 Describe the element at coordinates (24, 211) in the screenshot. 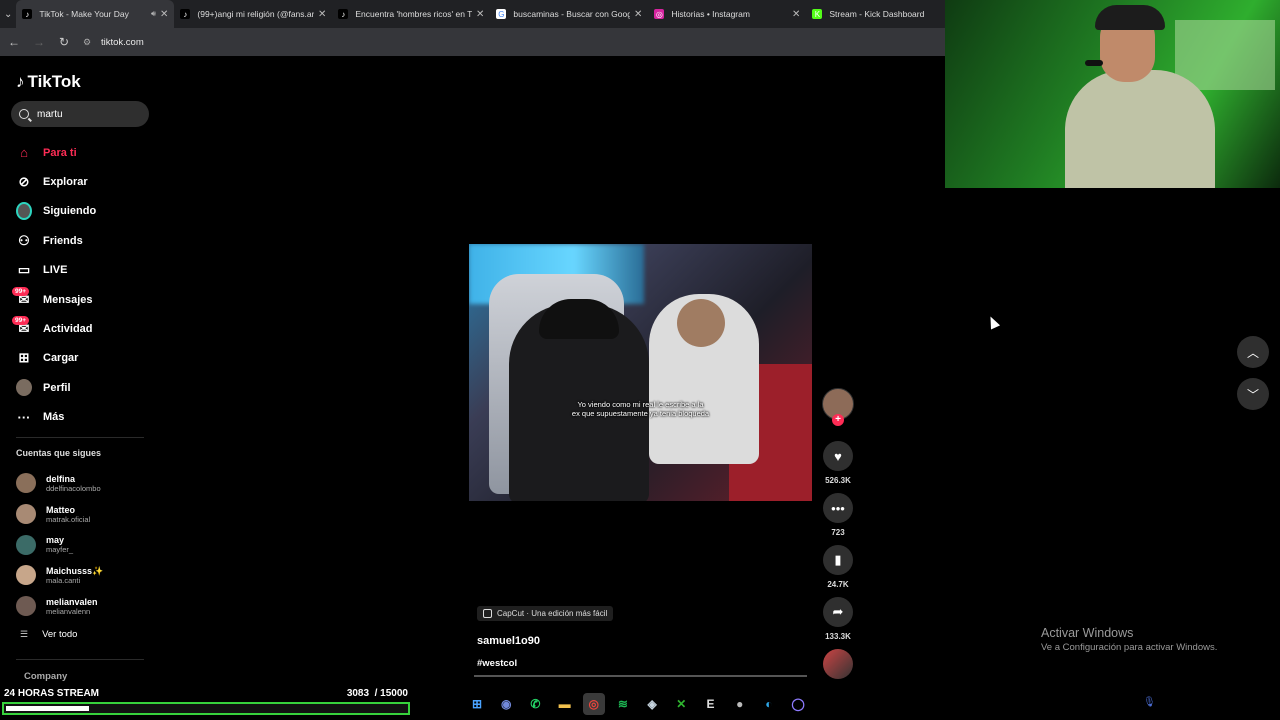

I see `following-avatar-icon` at that location.